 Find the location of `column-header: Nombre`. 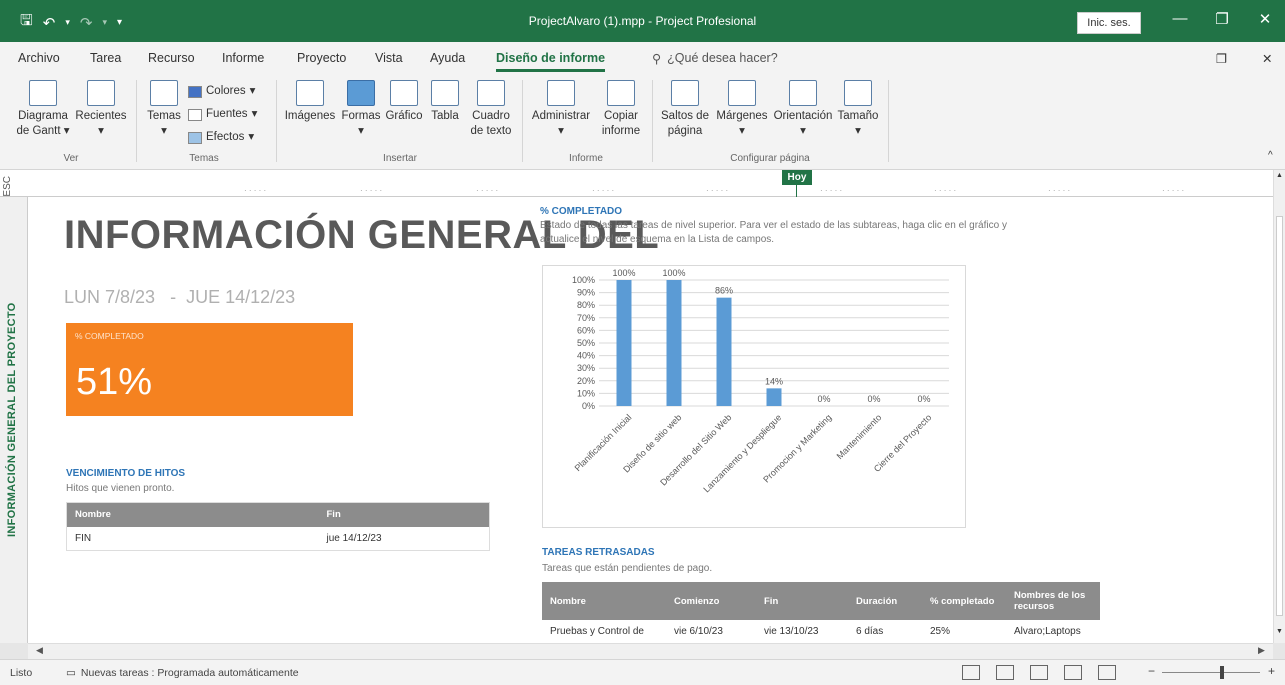

column-header: Nombre is located at coordinates (604, 601).